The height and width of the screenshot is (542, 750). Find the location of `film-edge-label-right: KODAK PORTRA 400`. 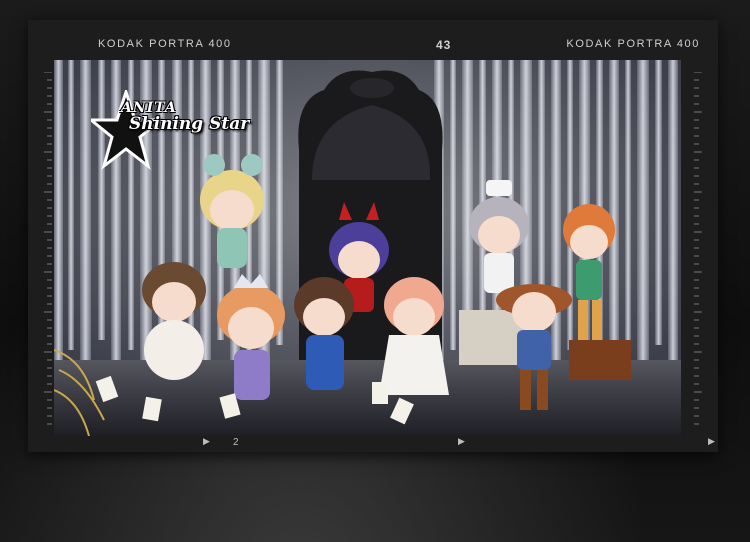

film-edge-label-right: KODAK PORTRA 400 is located at coordinates (633, 44).